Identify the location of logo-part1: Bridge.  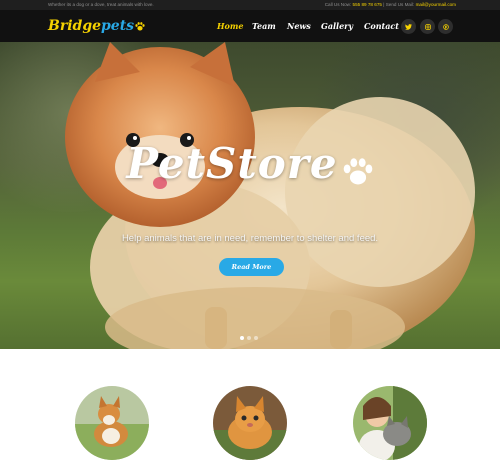
(75, 26).